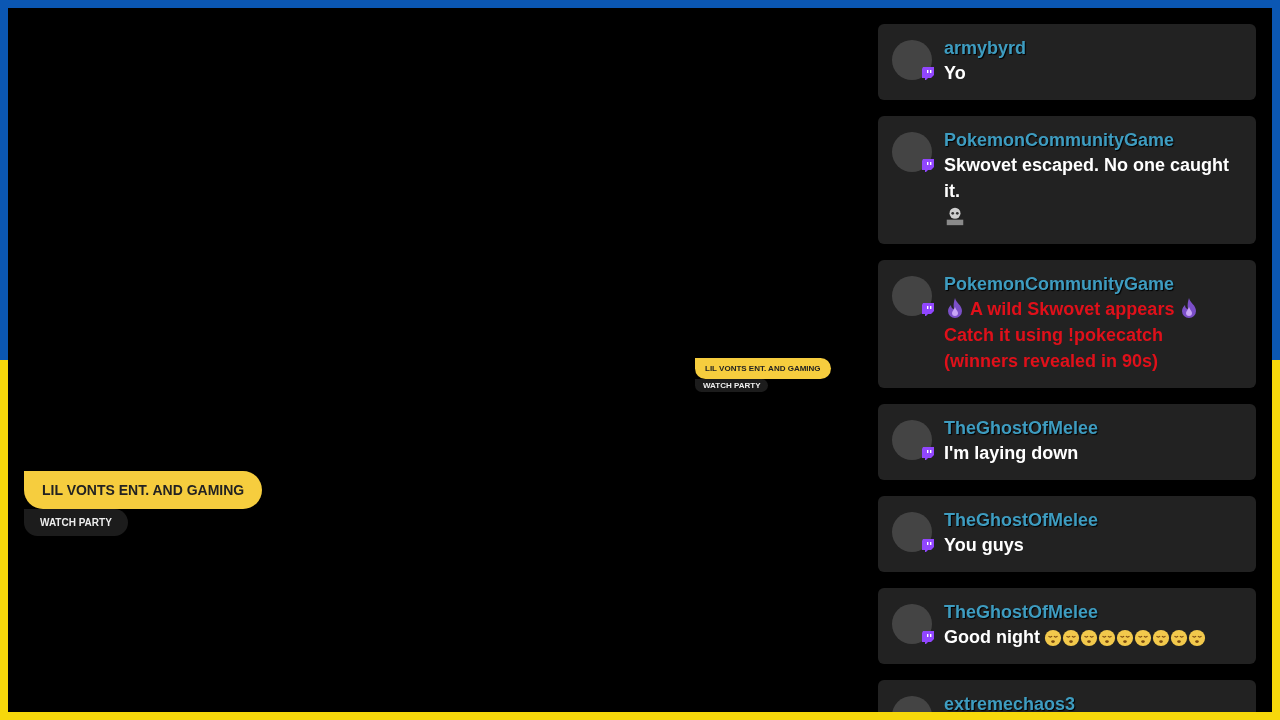 This screenshot has height=720, width=1280. Describe the element at coordinates (1087, 178) in the screenshot. I see `message-text: Skwovet escaped. No one caught it.` at that location.